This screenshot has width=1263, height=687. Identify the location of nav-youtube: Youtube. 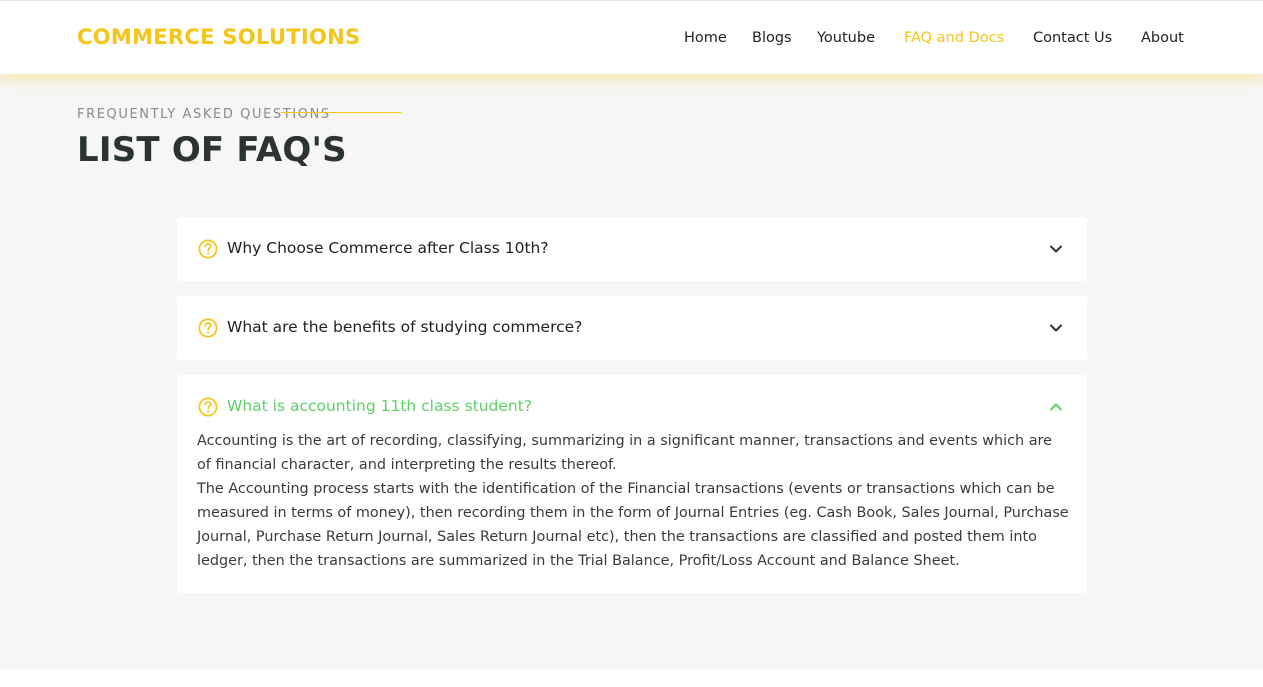
(846, 38).